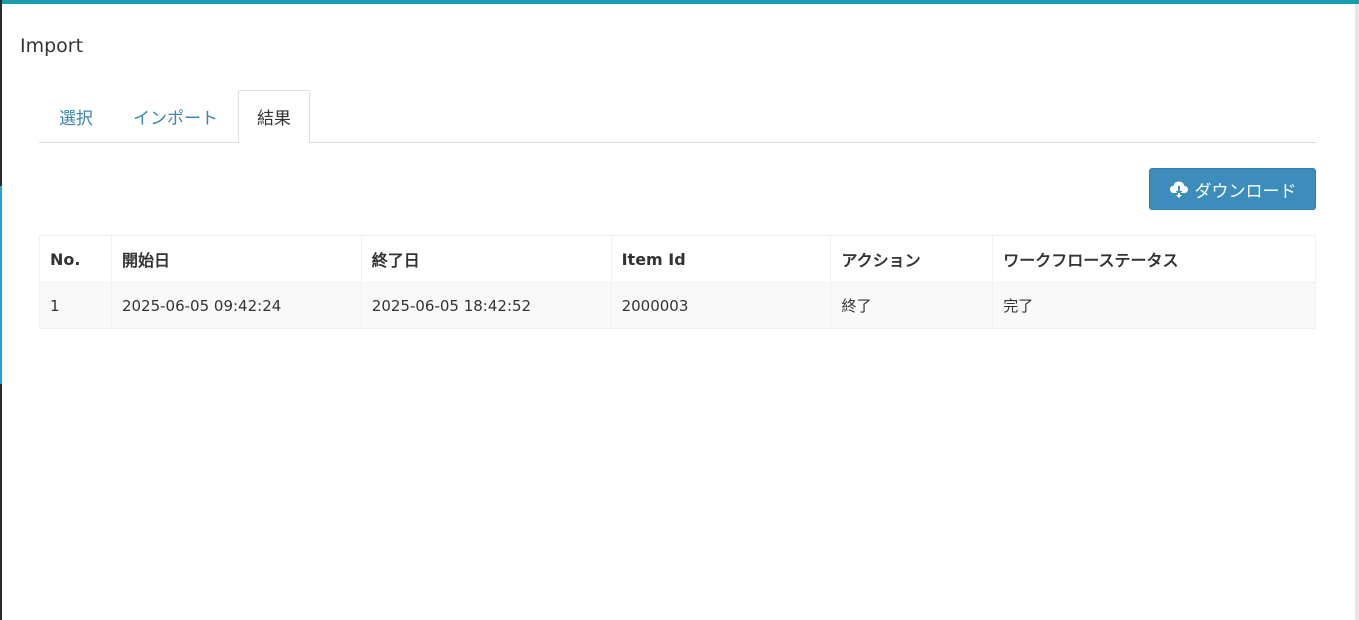 This screenshot has width=1359, height=620. What do you see at coordinates (1245, 191) in the screenshot?
I see `download-button-label: ダウンロード` at bounding box center [1245, 191].